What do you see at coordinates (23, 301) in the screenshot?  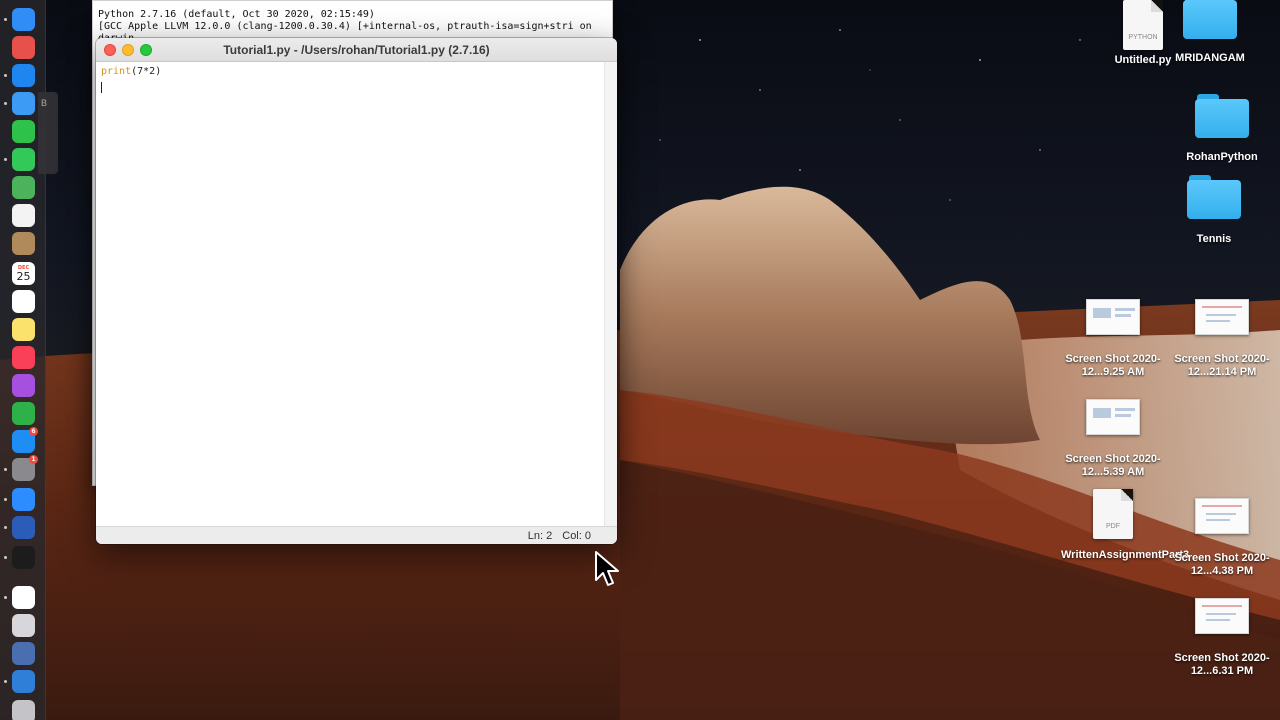 I see `reminders-icon` at bounding box center [23, 301].